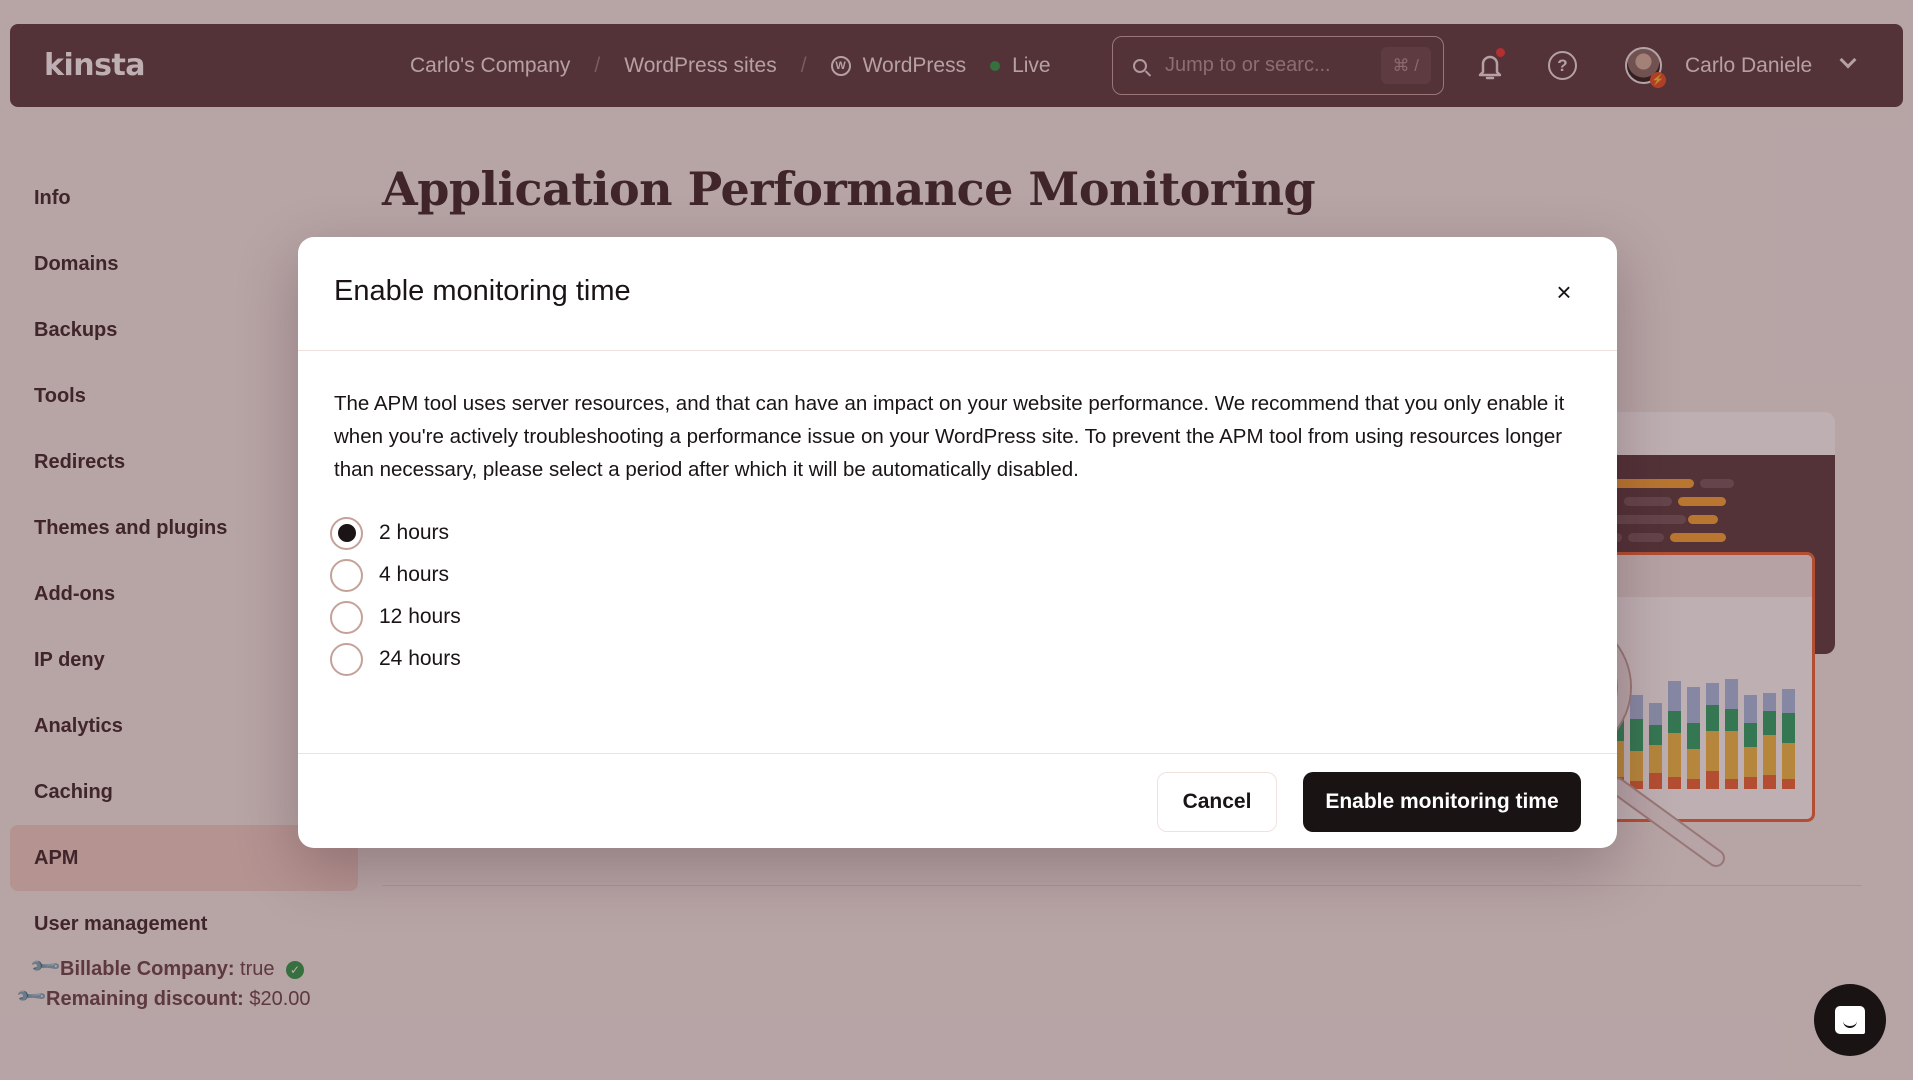 The height and width of the screenshot is (1080, 1913). Describe the element at coordinates (482, 291) in the screenshot. I see `modal-title: Enable monitoring time` at that location.